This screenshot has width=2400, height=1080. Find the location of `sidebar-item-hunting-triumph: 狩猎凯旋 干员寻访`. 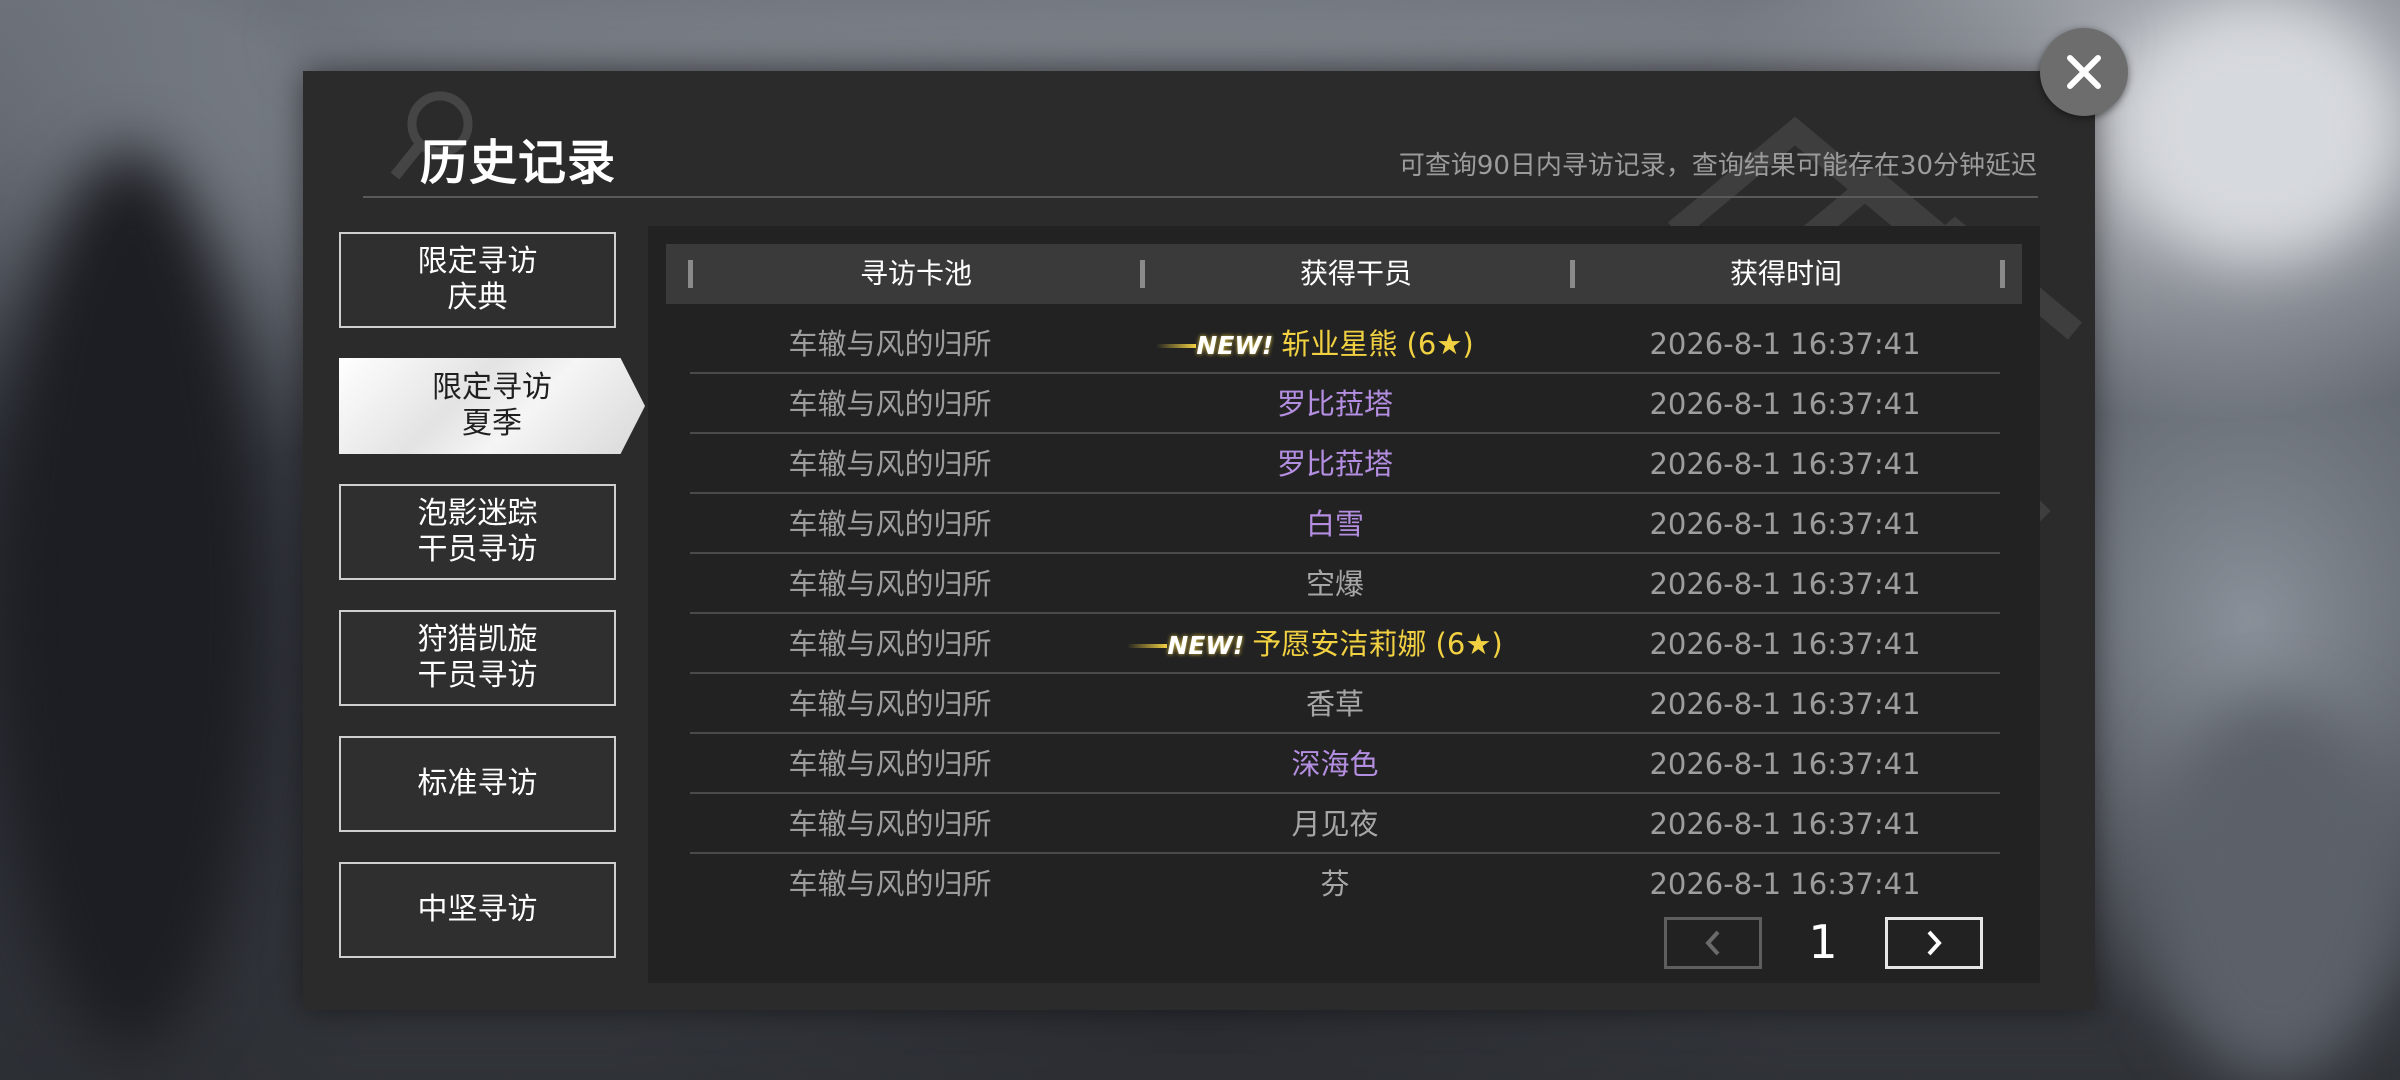

sidebar-item-hunting-triumph: 狩猎凯旋 干员寻访 is located at coordinates (477, 658).